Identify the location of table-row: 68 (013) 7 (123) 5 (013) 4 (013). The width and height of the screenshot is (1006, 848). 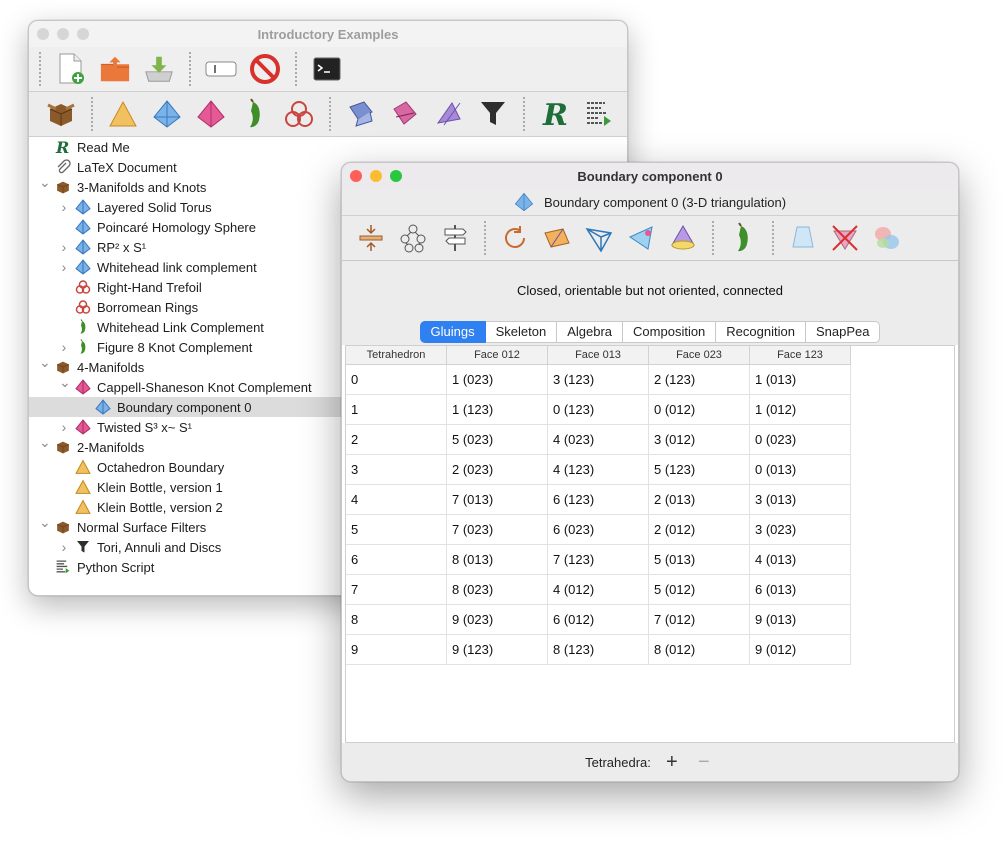
(598, 559).